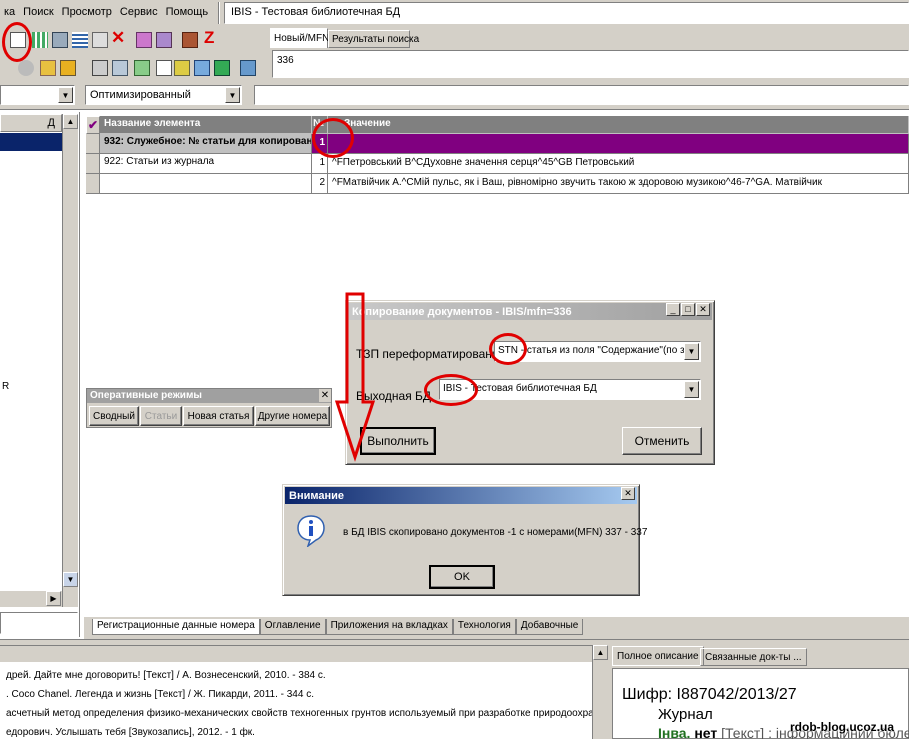 This screenshot has height=739, width=909. What do you see at coordinates (70, 579) in the screenshot?
I see `scroll-down-button: ▼` at bounding box center [70, 579].